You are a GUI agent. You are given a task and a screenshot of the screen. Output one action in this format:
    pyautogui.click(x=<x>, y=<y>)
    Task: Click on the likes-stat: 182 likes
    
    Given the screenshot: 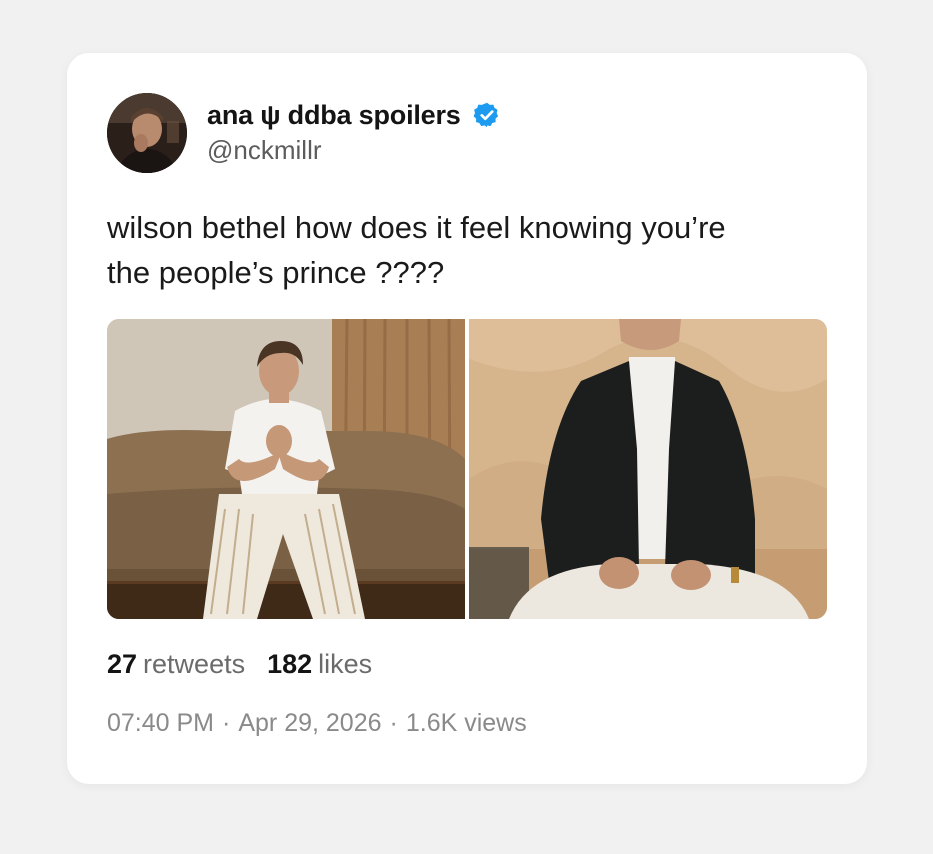 What is the action you would take?
    pyautogui.click(x=319, y=664)
    